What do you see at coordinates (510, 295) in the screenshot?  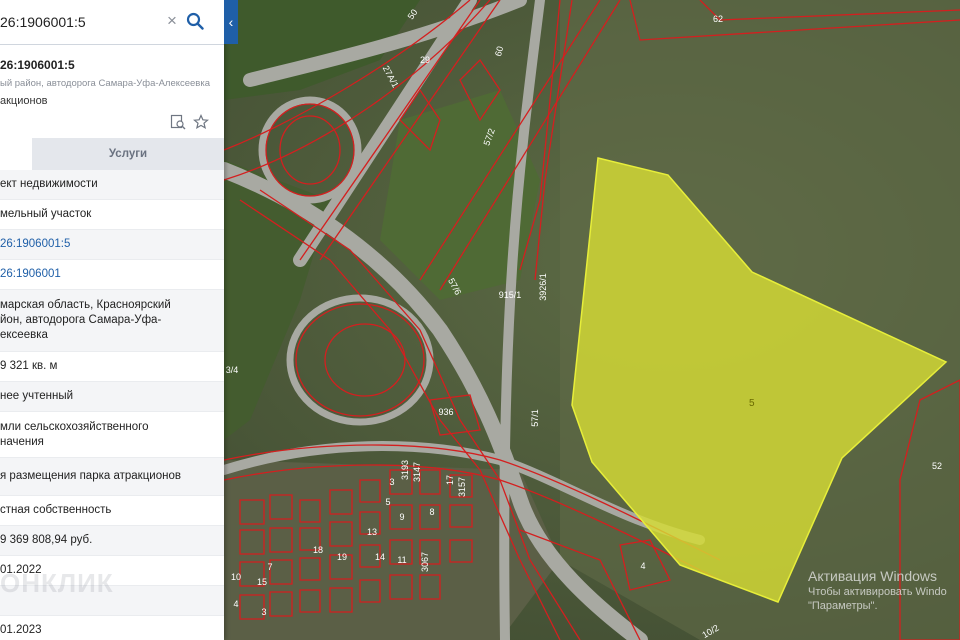 I see `parcel-number-label: 915/1` at bounding box center [510, 295].